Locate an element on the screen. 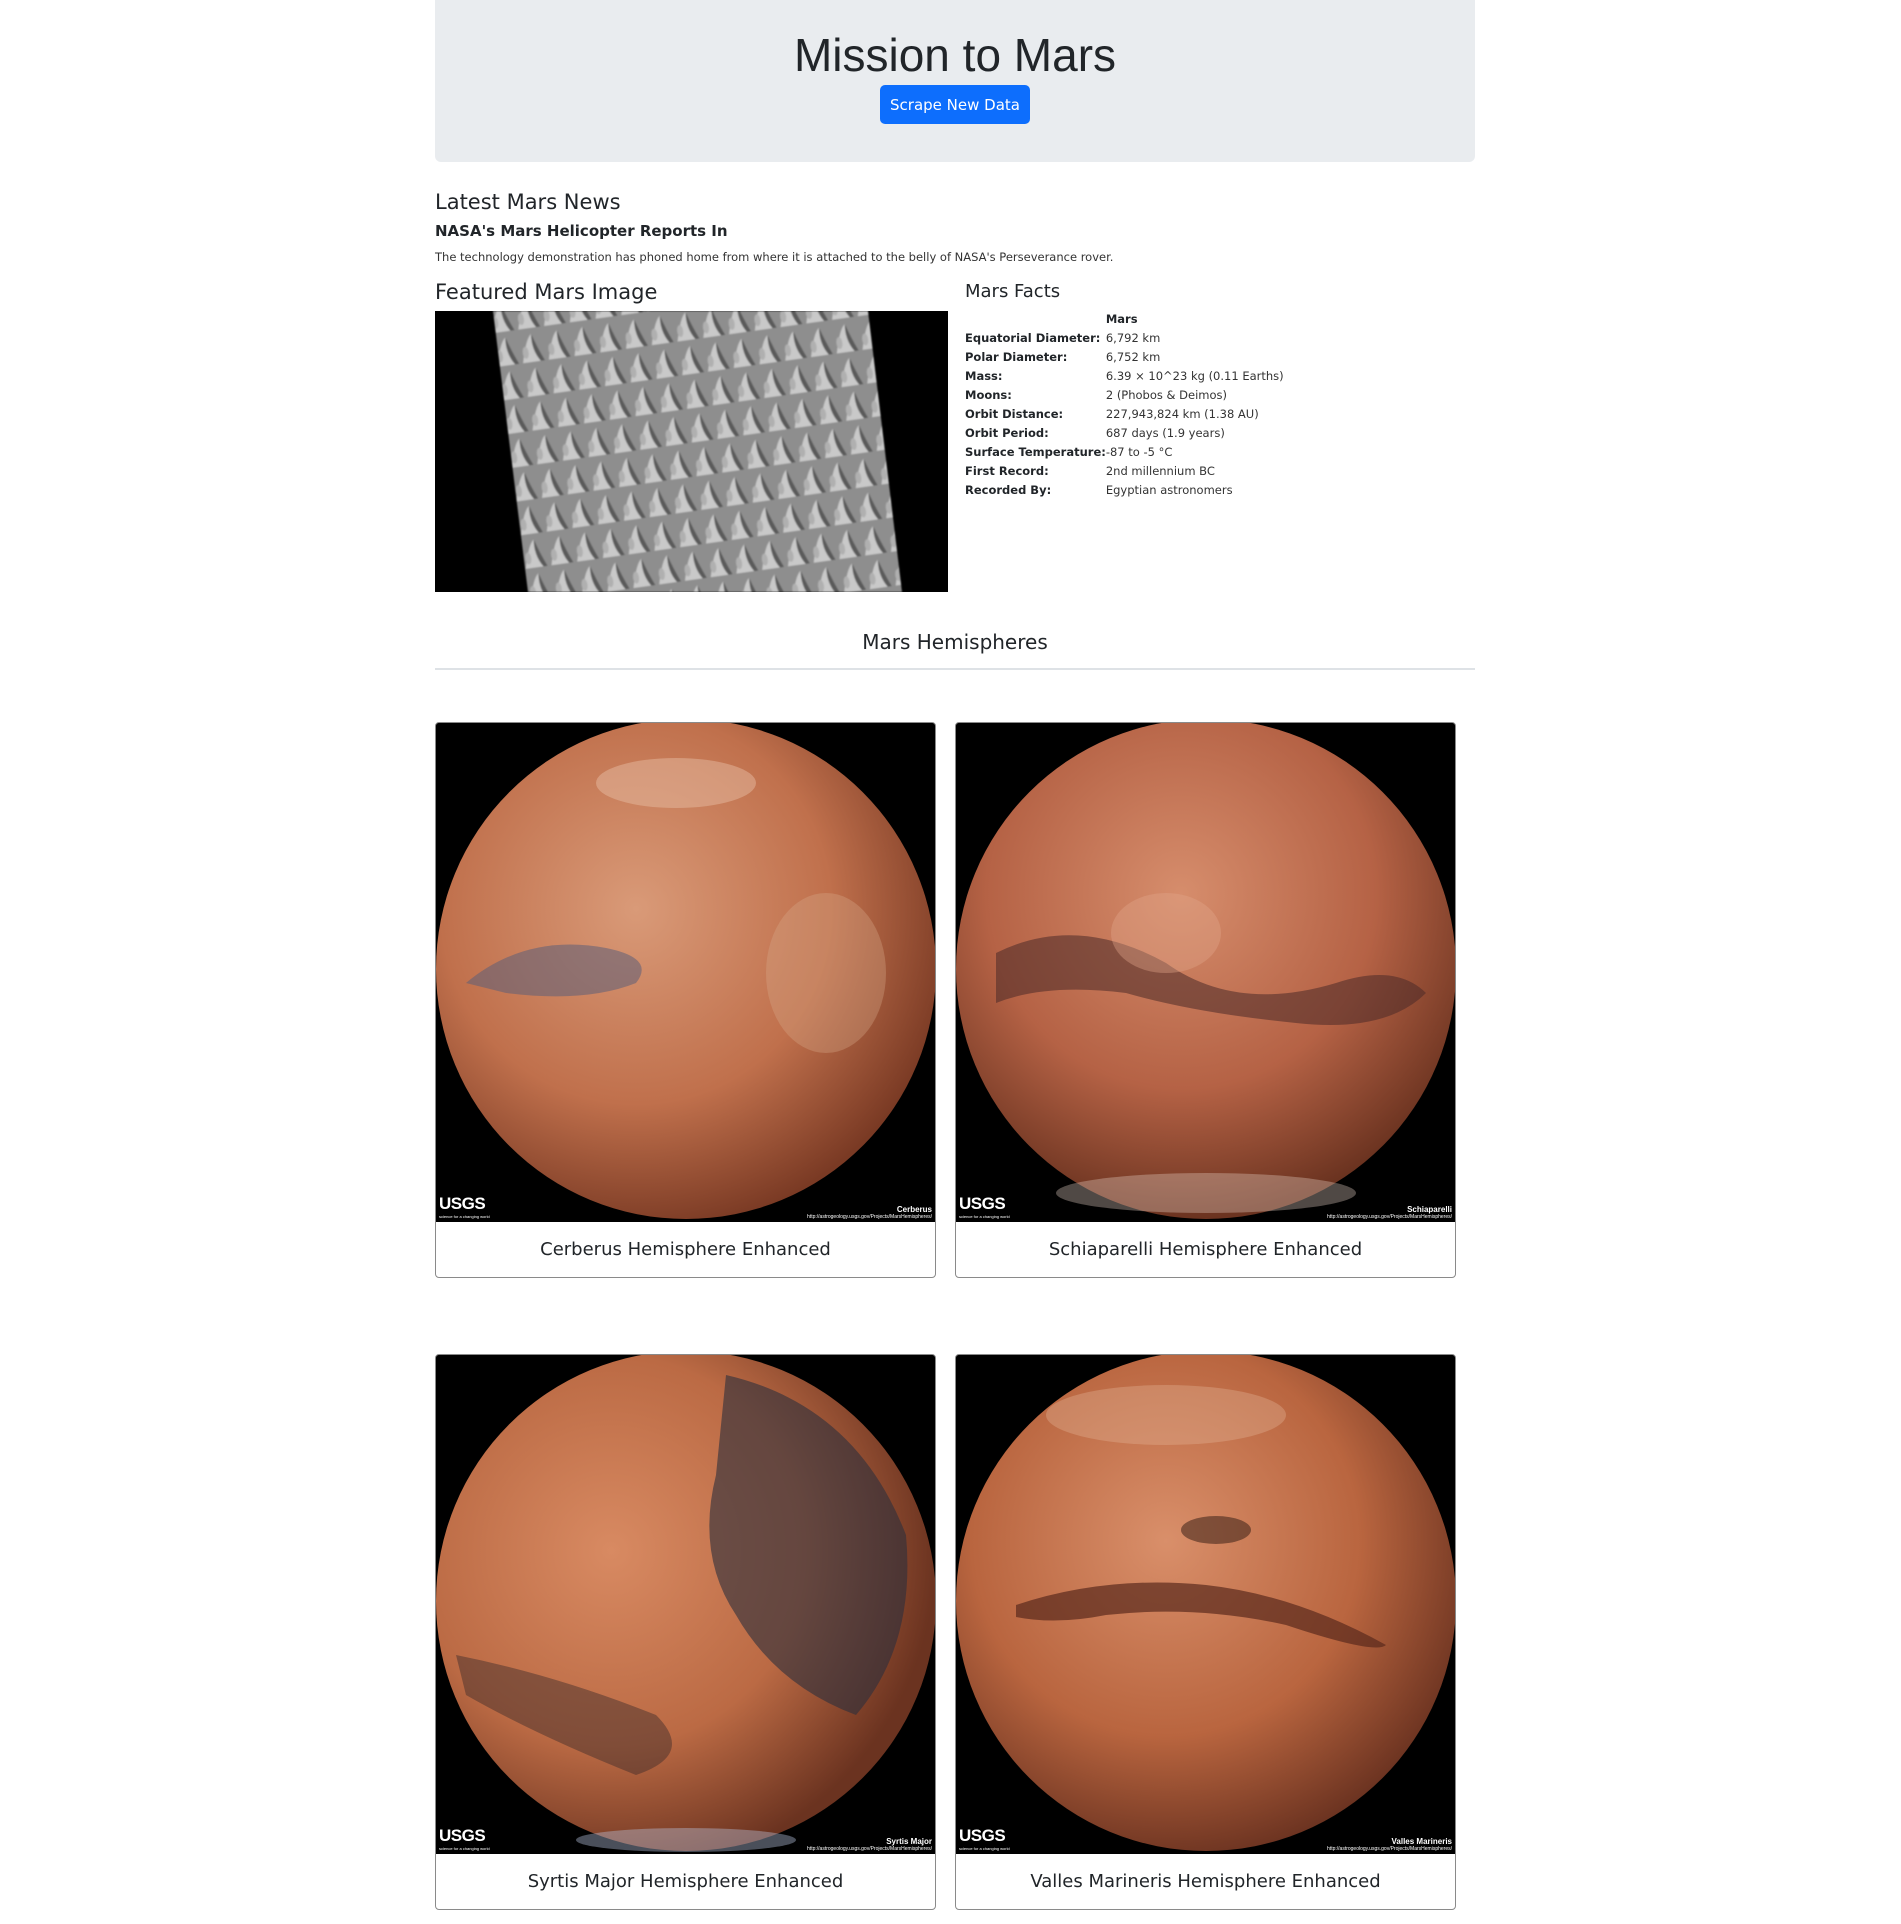  fact-value: 6,752 km is located at coordinates (1133, 357).